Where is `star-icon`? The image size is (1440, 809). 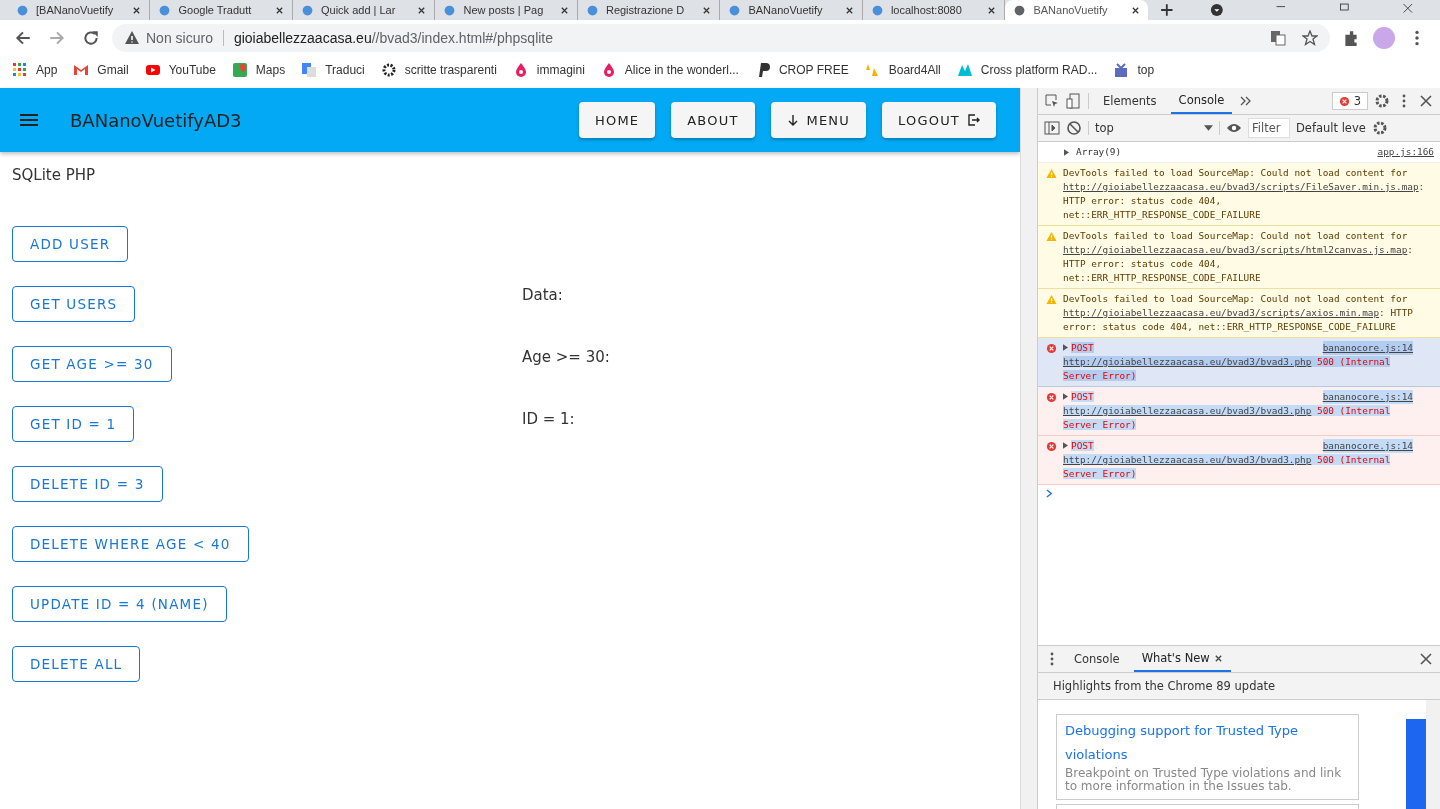 star-icon is located at coordinates (1310, 38).